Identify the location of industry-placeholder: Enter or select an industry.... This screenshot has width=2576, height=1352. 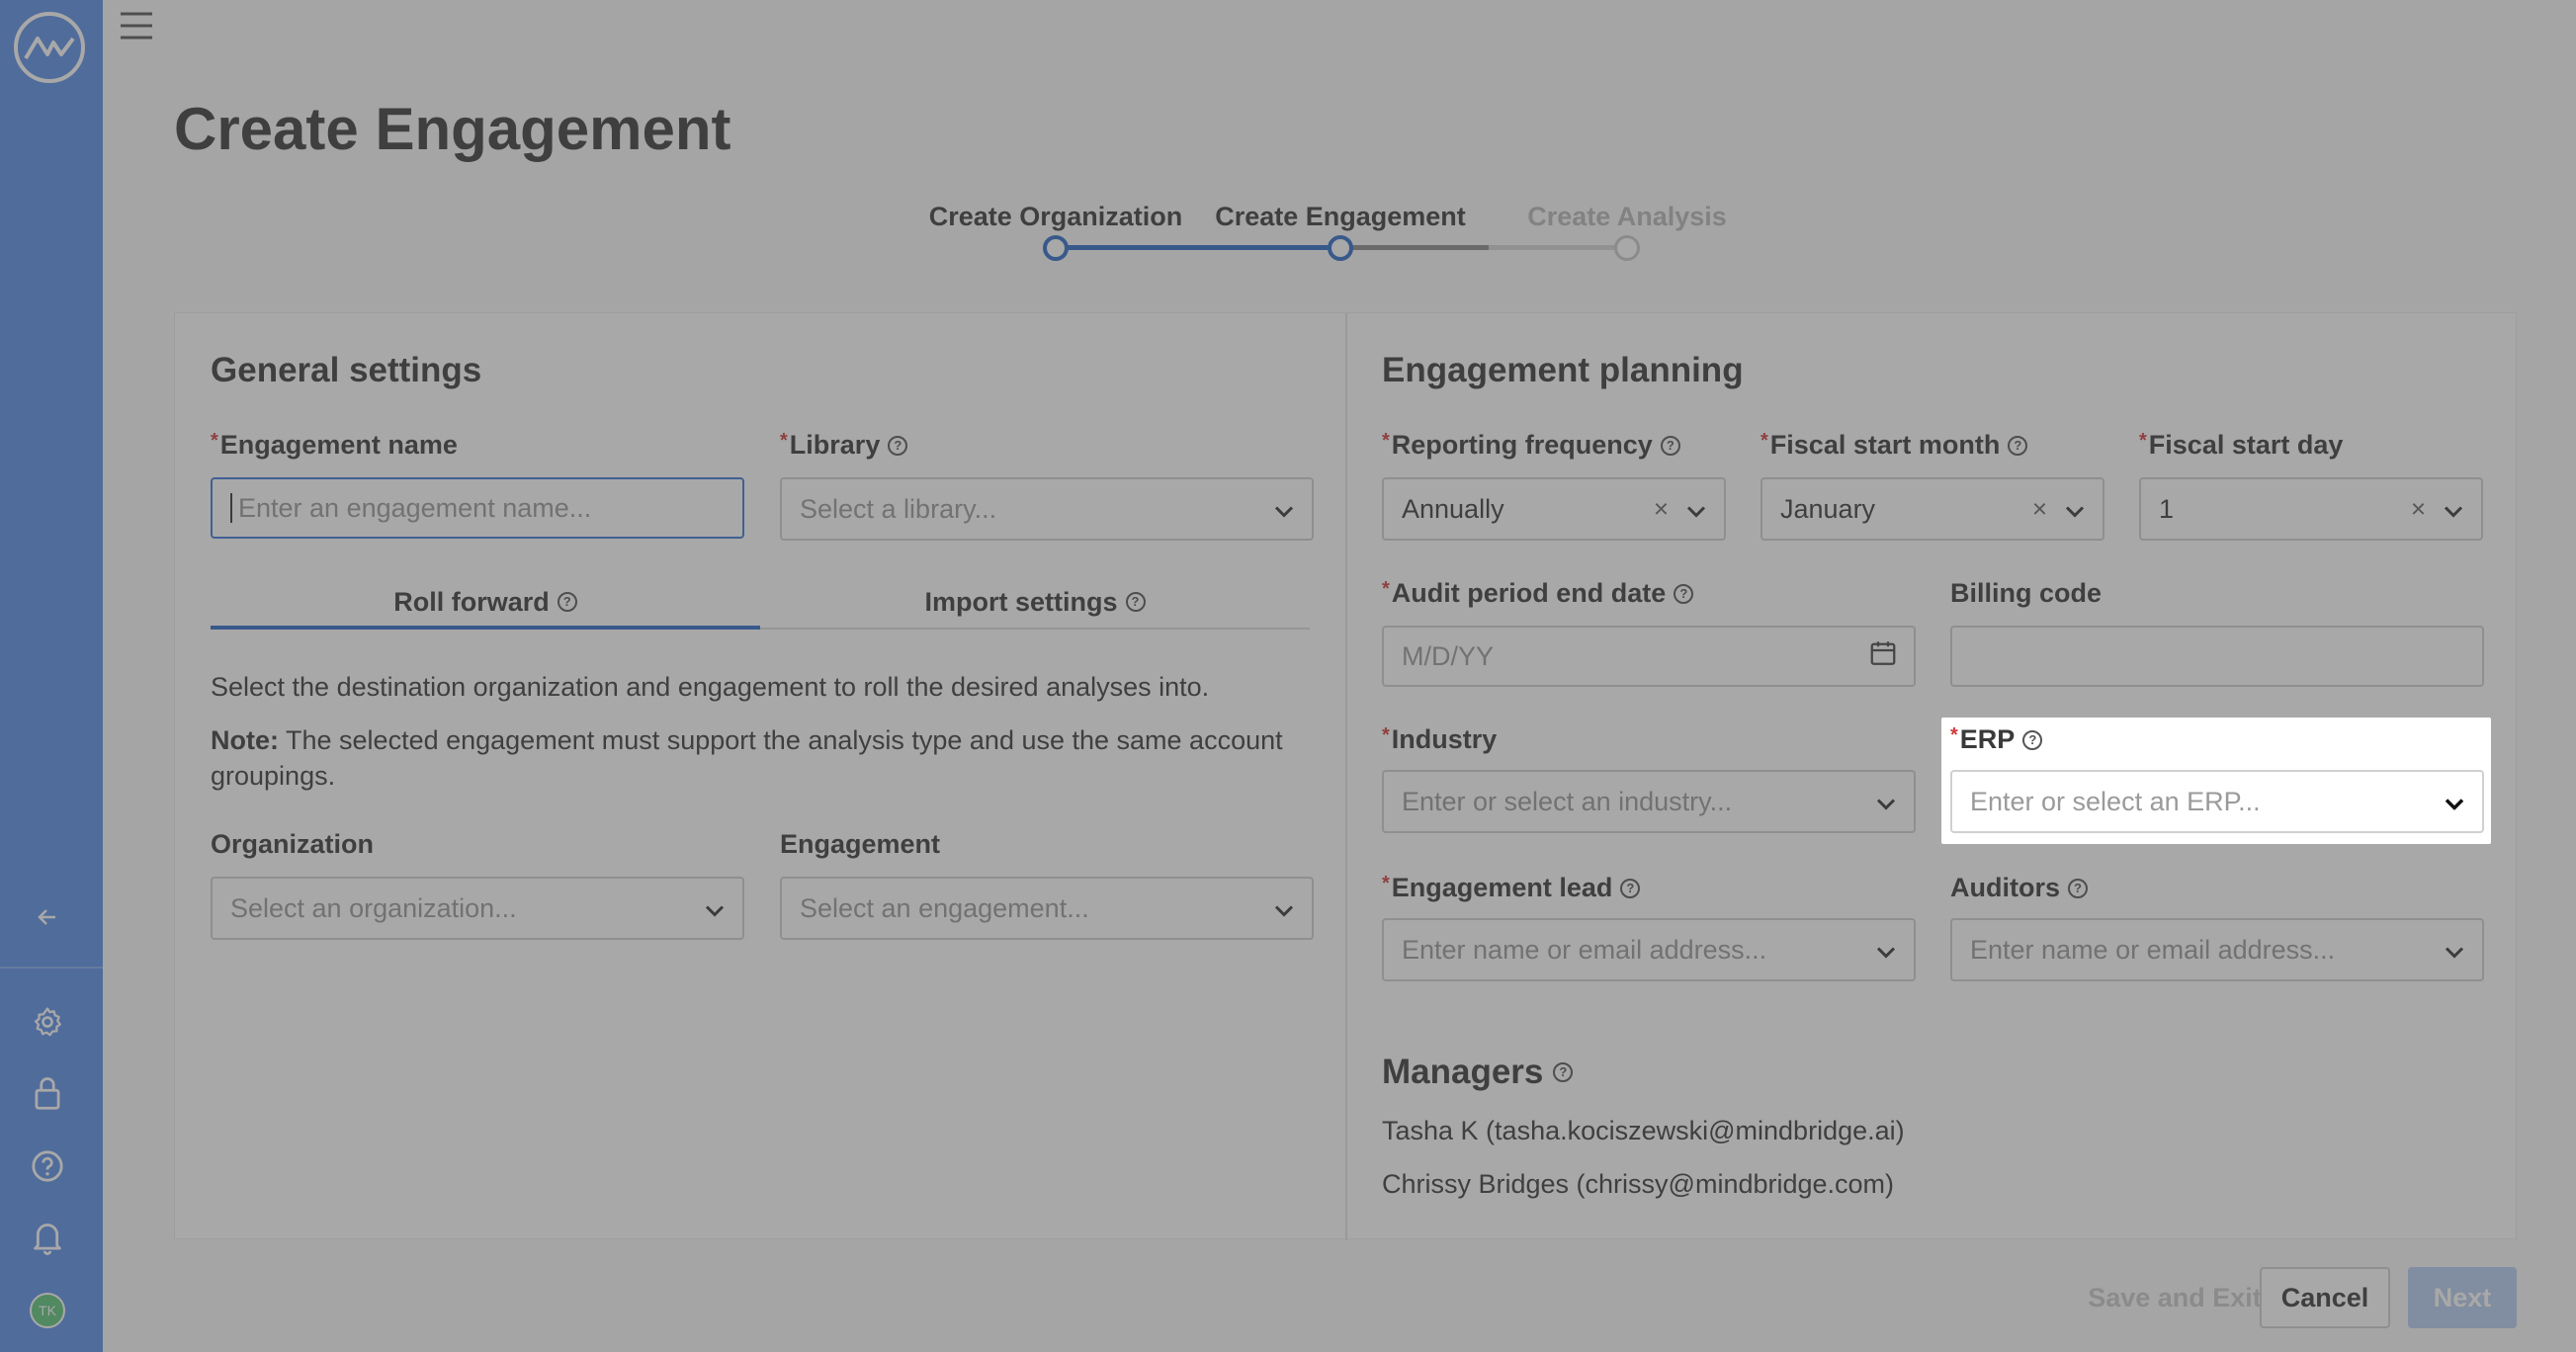
(1567, 801).